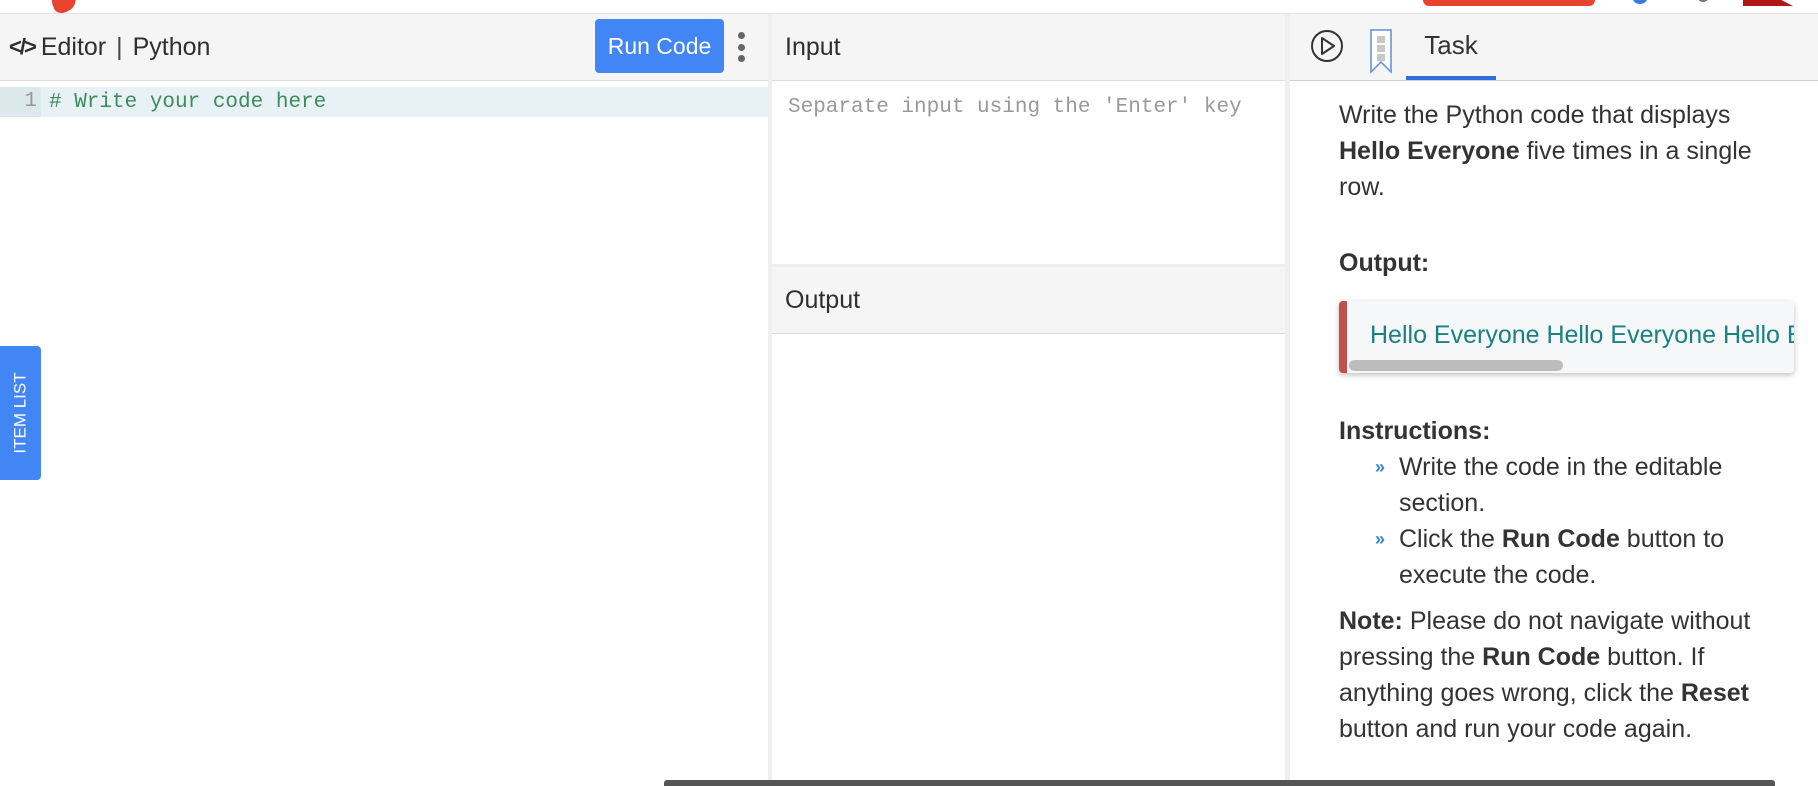  I want to click on output-label: Output, so click(823, 299).